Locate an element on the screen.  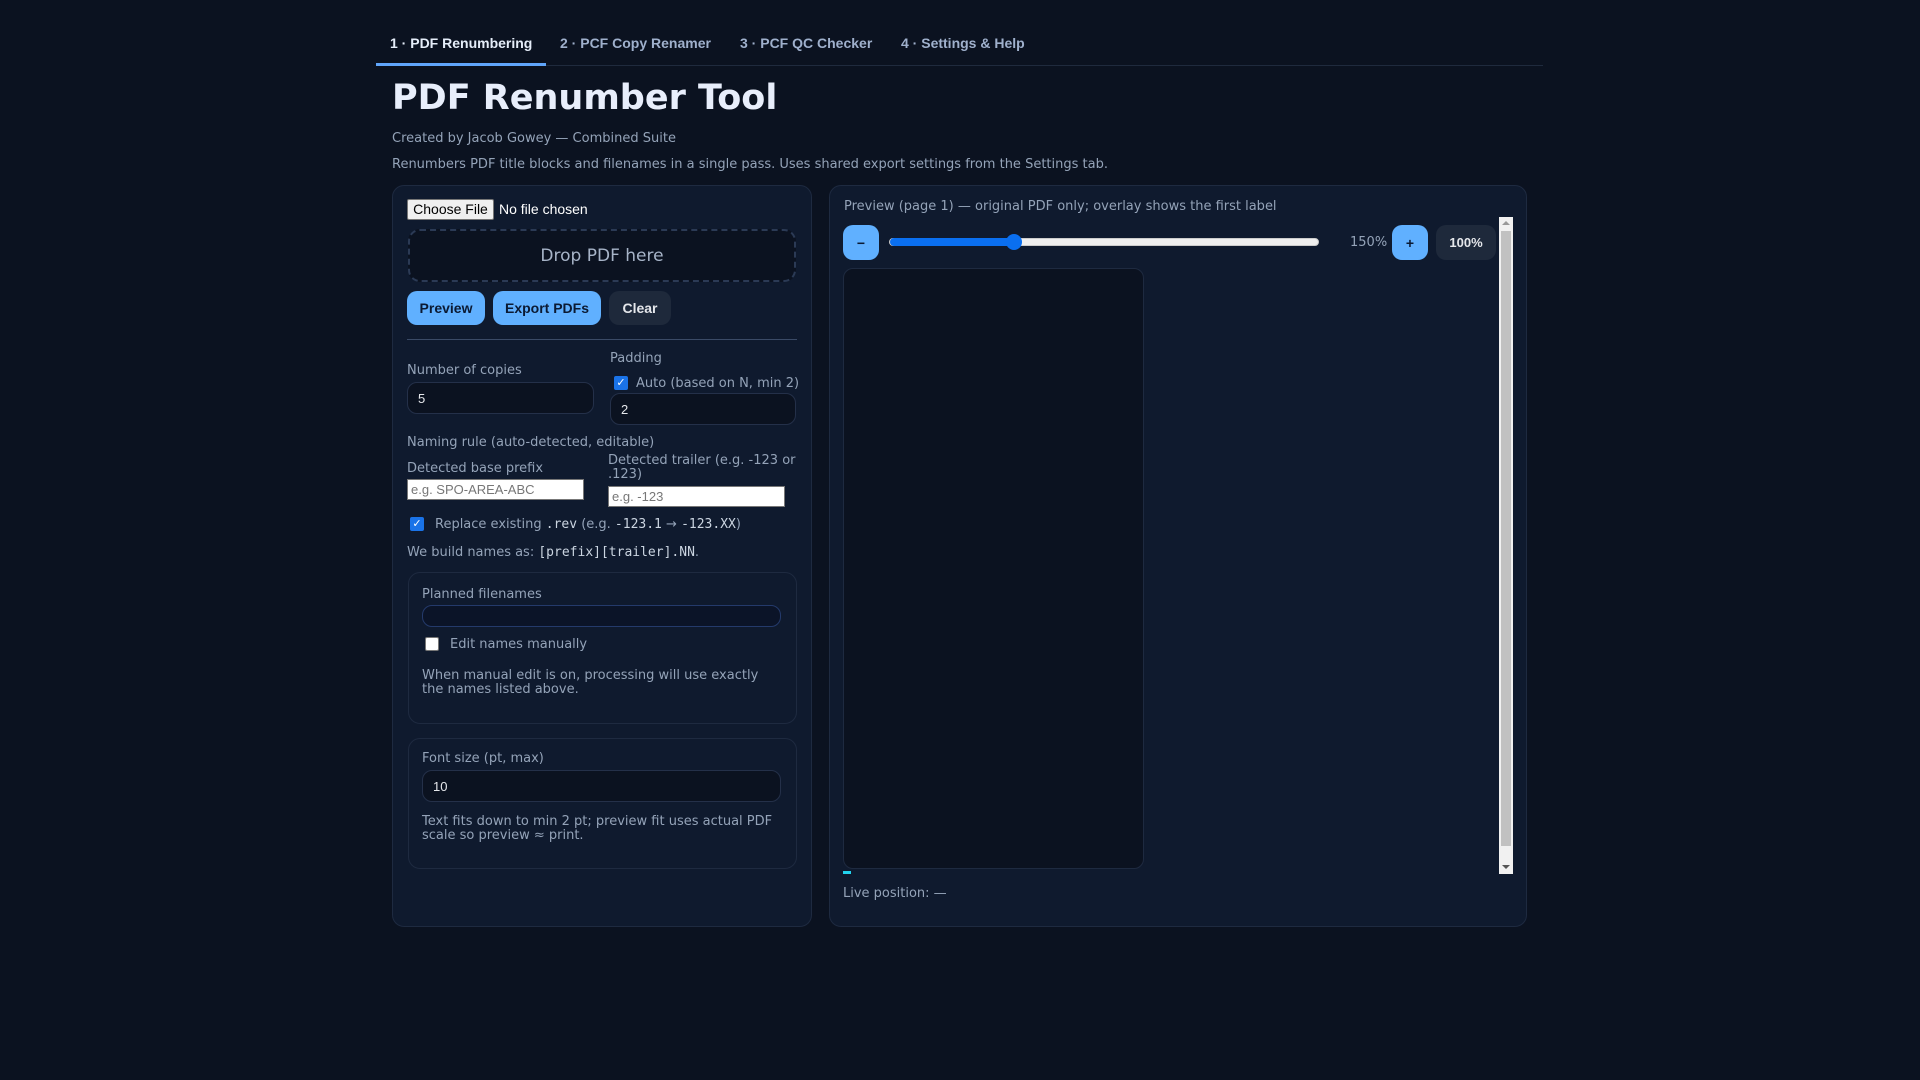
scrollbar-thumb is located at coordinates (1506, 538).